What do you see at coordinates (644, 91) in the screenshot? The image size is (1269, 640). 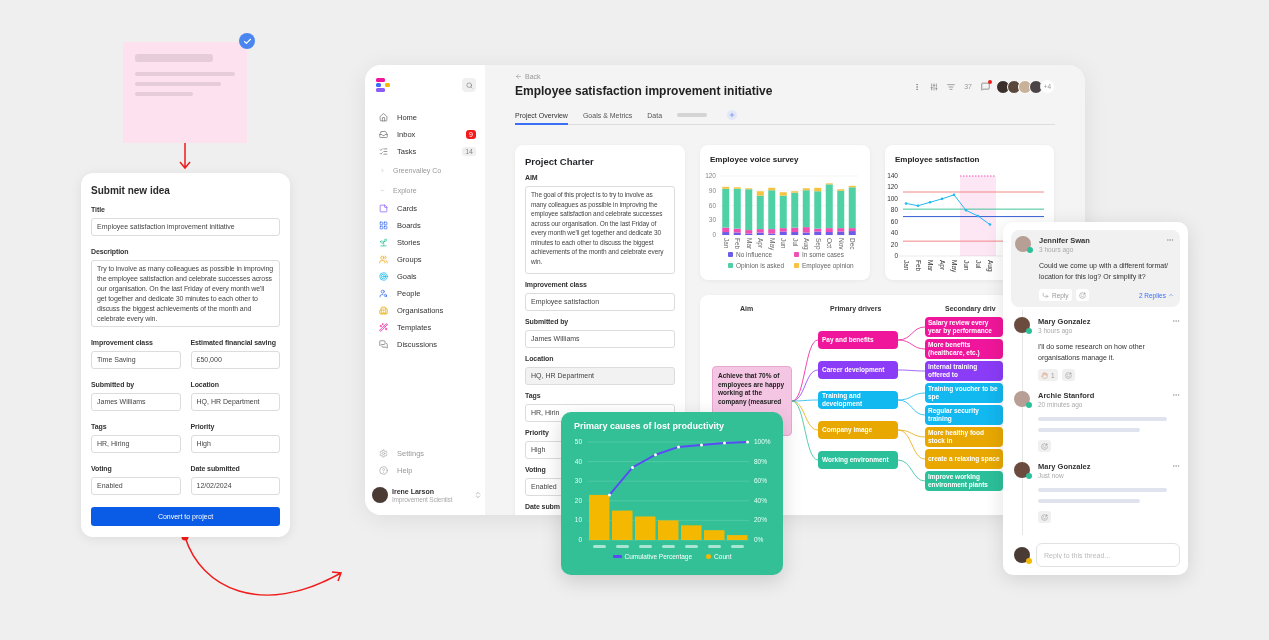 I see `page-title: Employee satisfaction improvement initiative` at bounding box center [644, 91].